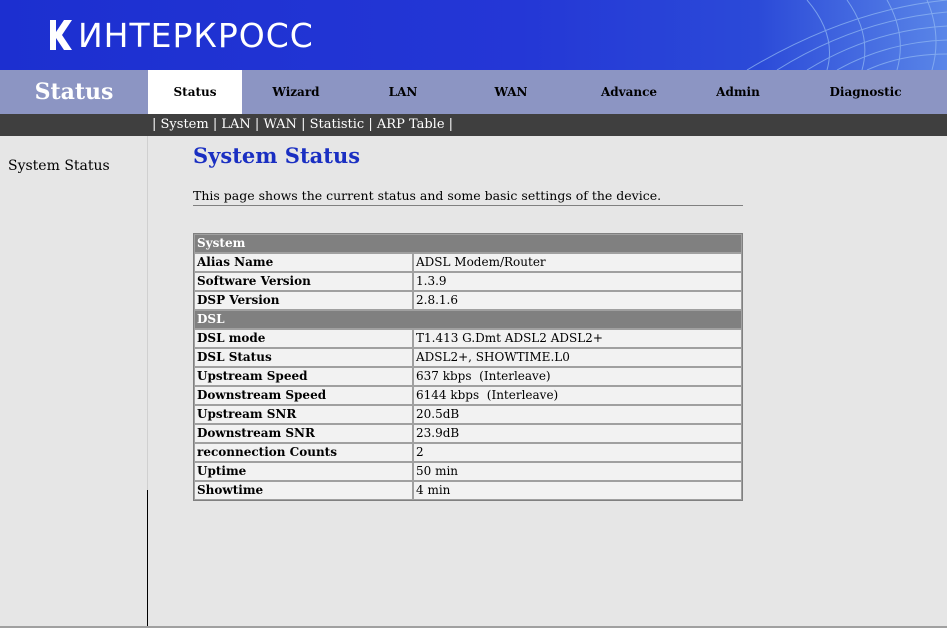  Describe the element at coordinates (73, 382) in the screenshot. I see `sidebar: System Status` at that location.